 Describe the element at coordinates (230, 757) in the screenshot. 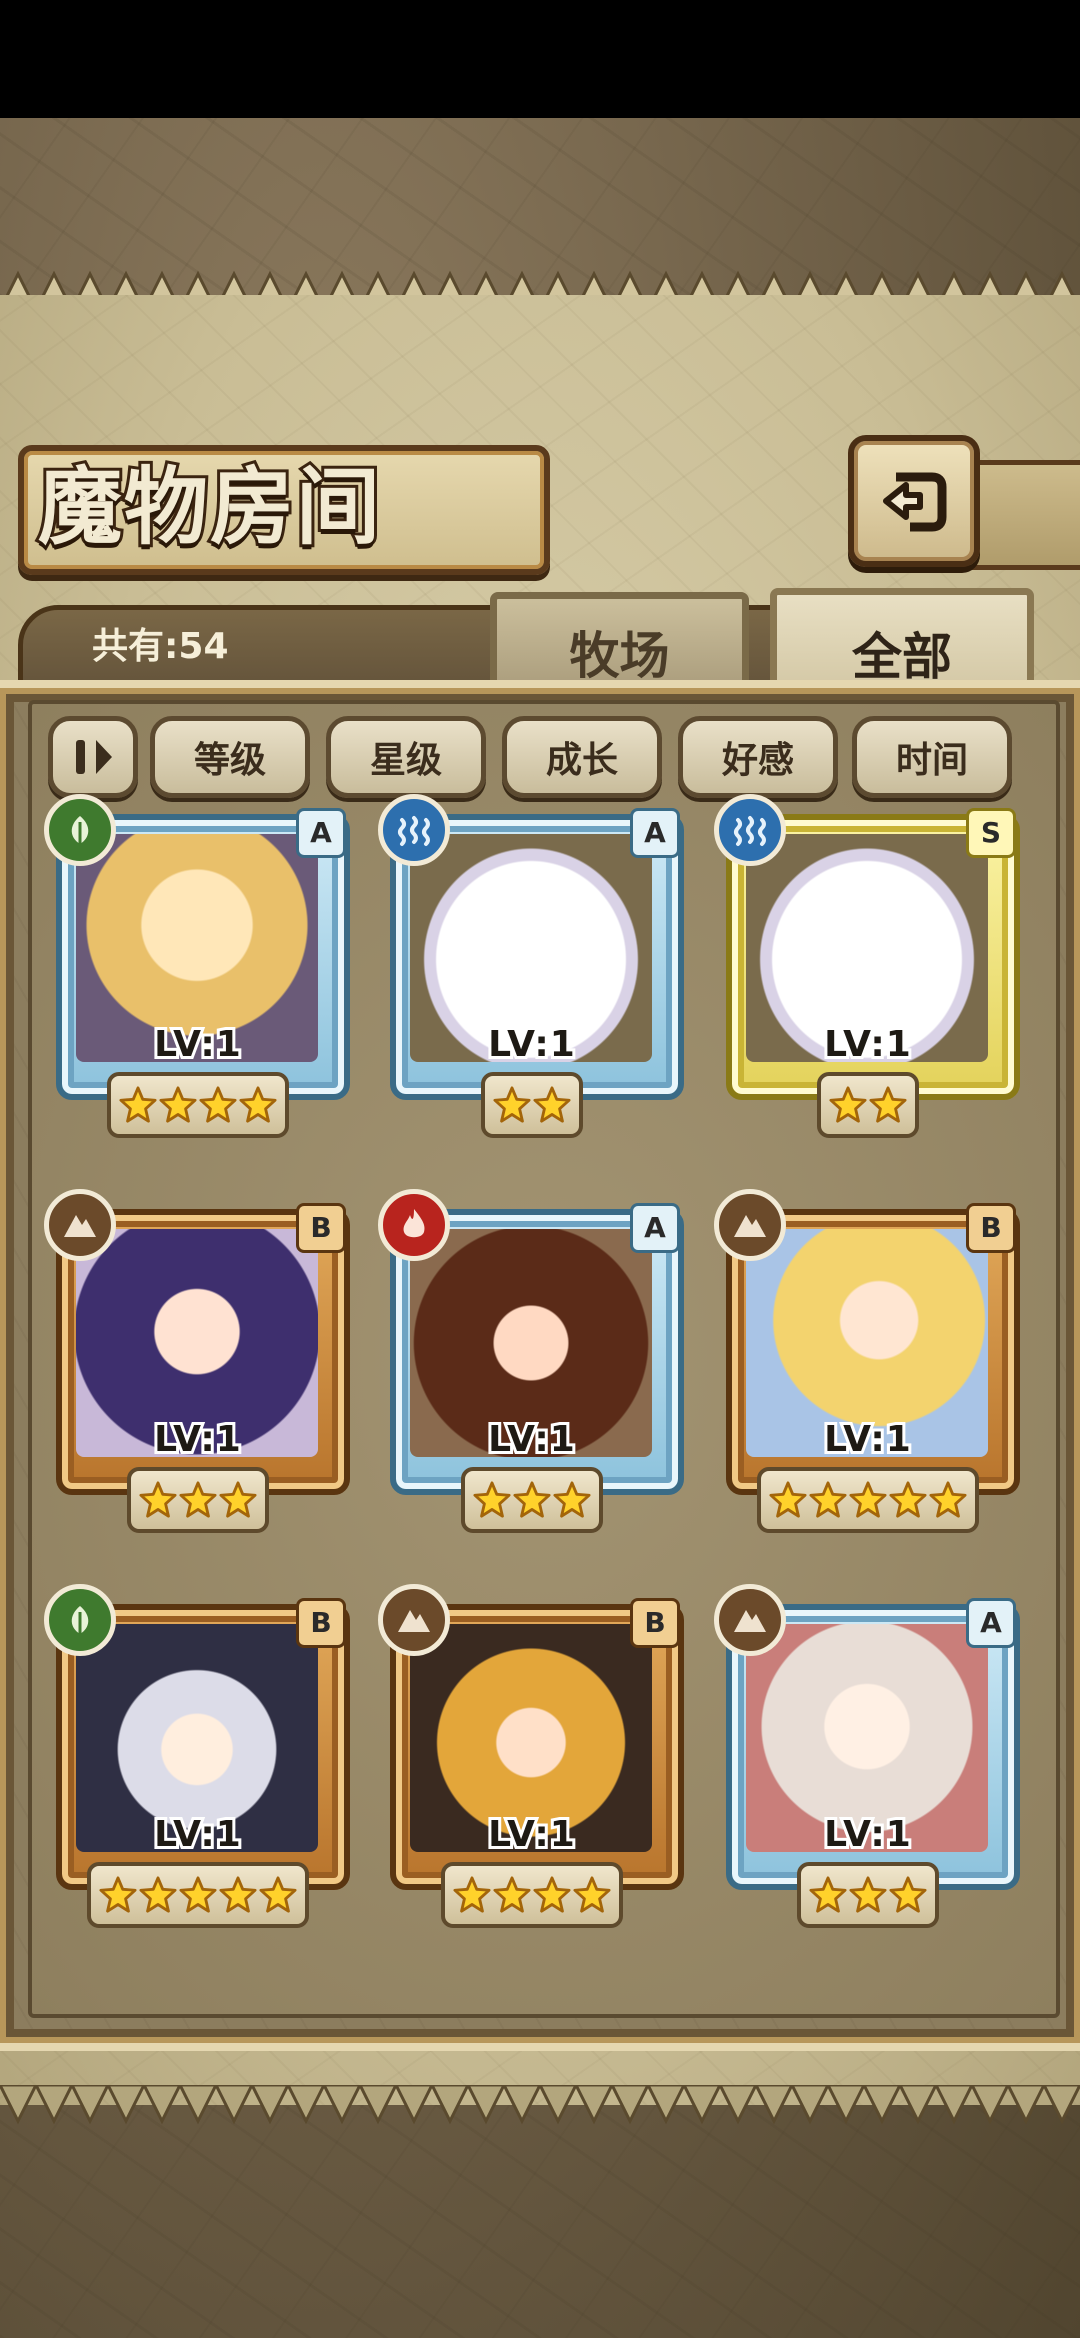

I see `sort-level-button: 等级` at that location.